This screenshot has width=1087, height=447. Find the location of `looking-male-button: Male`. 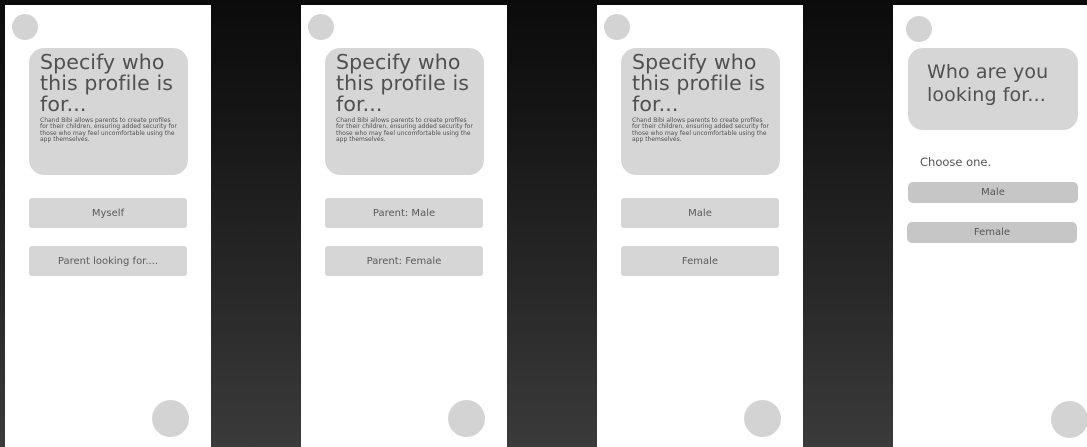

looking-male-button: Male is located at coordinates (993, 192).